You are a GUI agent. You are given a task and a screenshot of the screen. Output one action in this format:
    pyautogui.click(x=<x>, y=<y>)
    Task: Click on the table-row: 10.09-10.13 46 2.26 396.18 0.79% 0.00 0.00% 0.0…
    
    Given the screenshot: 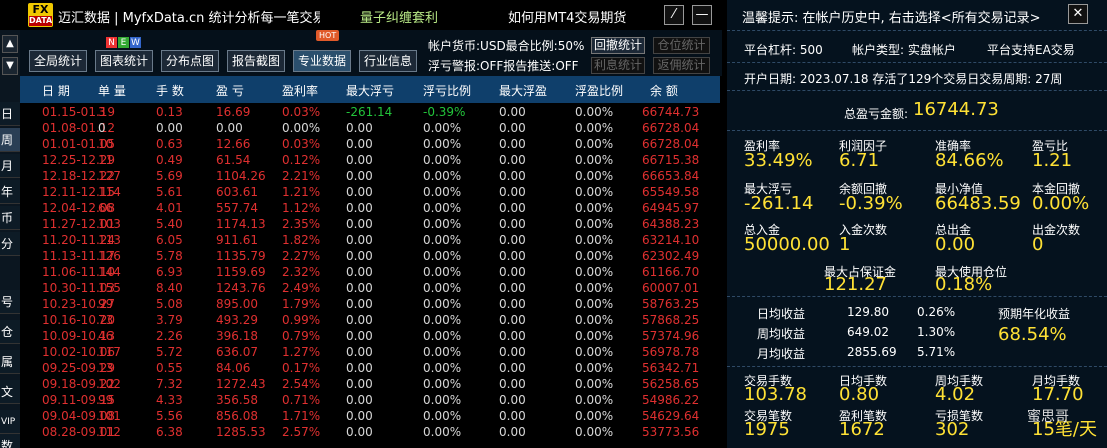 What is the action you would take?
    pyautogui.click(x=370, y=336)
    